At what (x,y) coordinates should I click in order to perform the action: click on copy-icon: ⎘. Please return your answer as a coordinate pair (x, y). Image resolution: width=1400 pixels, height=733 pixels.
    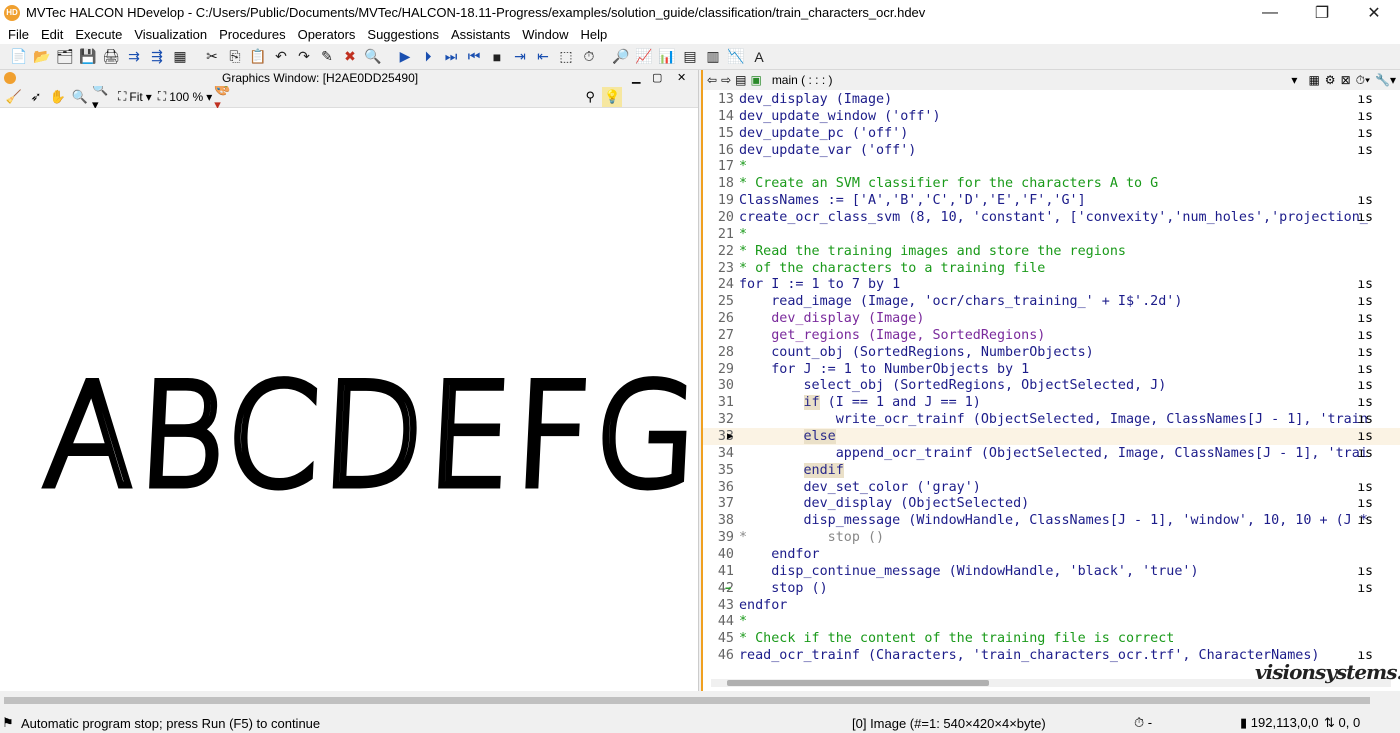
    Looking at the image, I should click on (235, 57).